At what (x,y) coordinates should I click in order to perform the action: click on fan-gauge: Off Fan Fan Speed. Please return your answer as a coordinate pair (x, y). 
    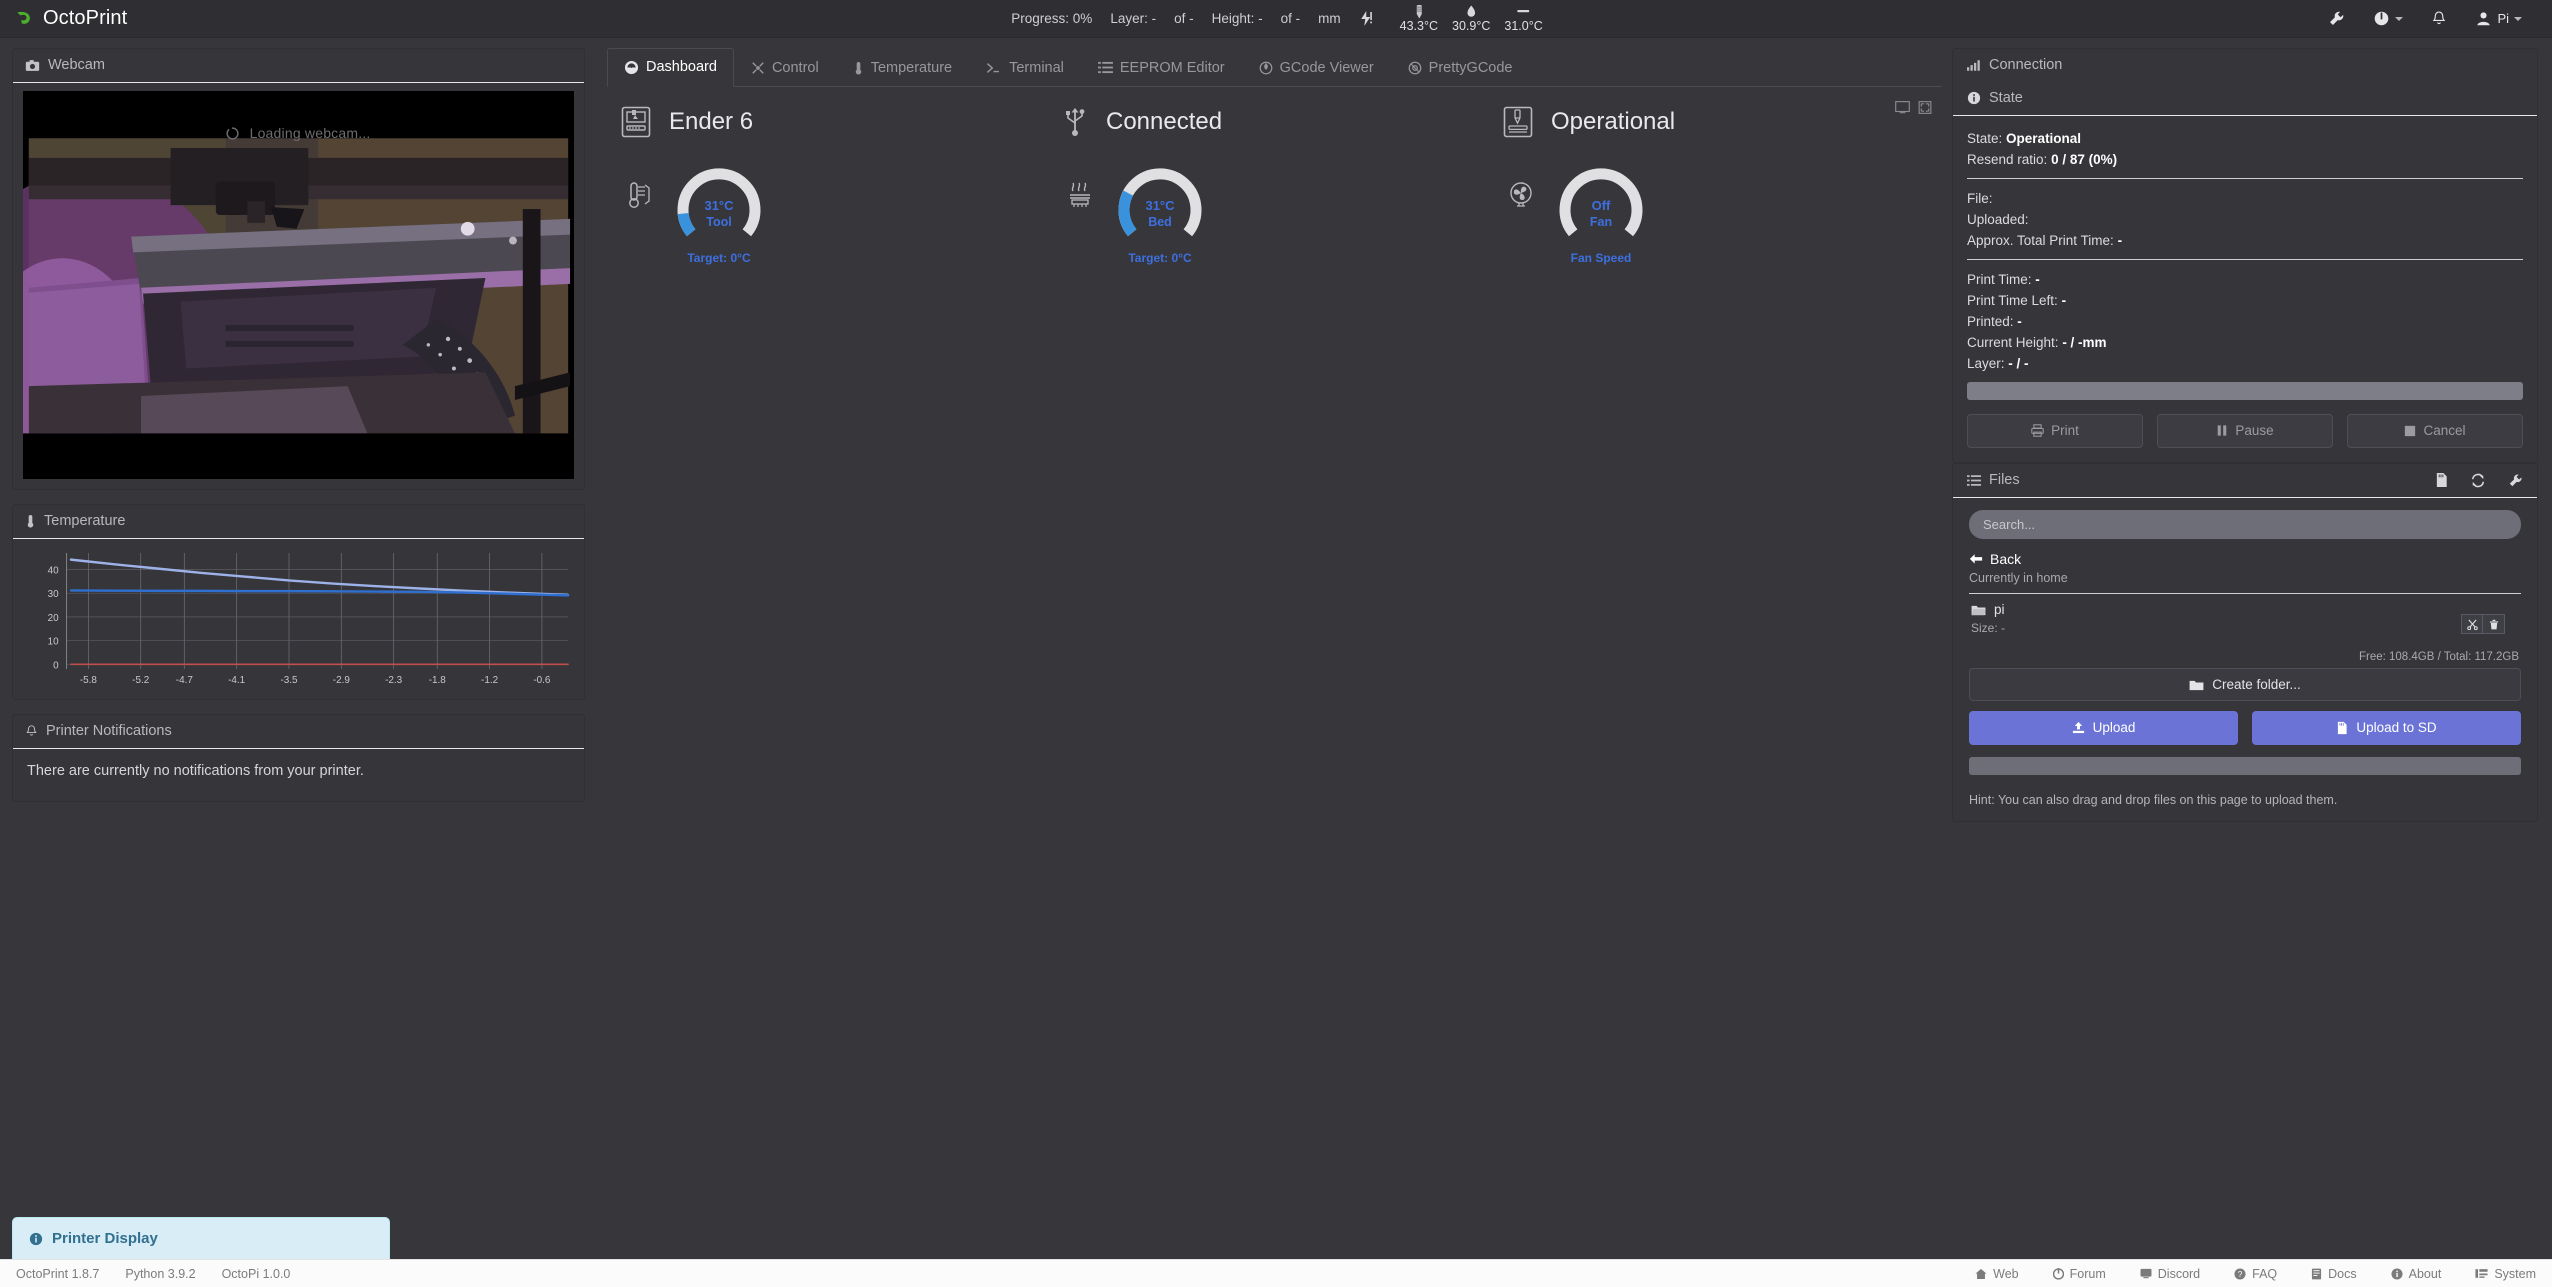
    Looking at the image, I should click on (1601, 209).